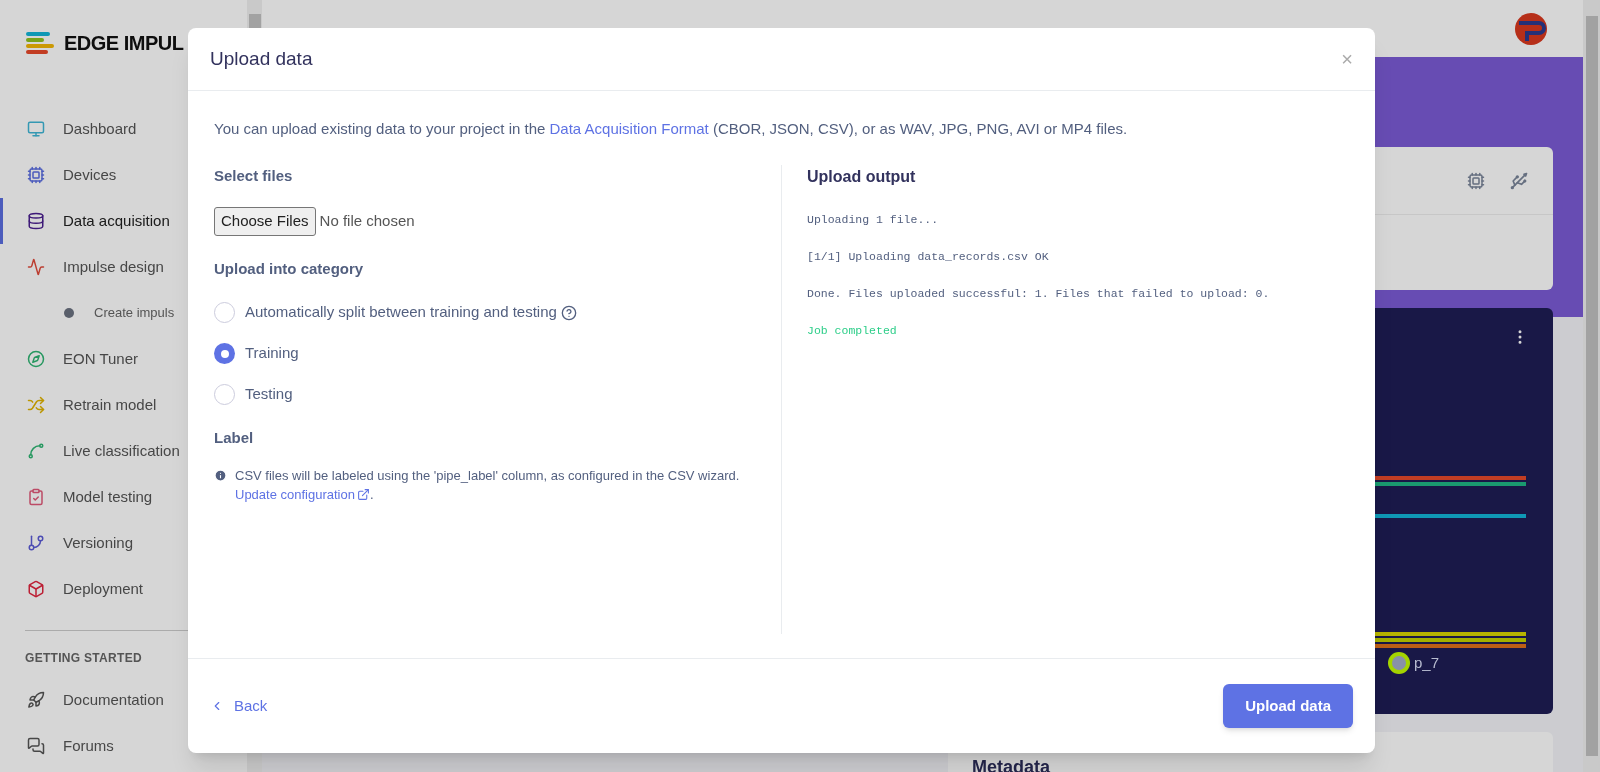  What do you see at coordinates (568, 312) in the screenshot?
I see `help-icon` at bounding box center [568, 312].